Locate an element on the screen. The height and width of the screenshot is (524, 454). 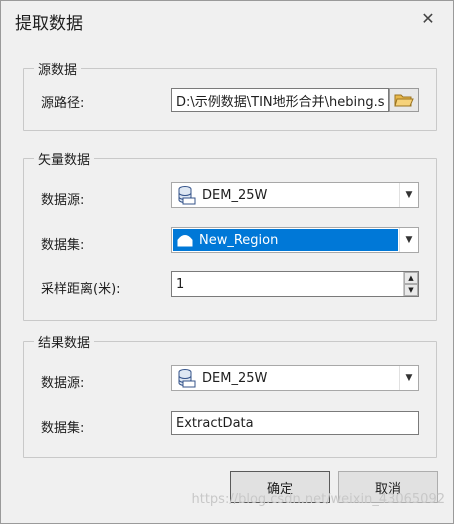
sampling-distance-spinner: 1 ▲ ▼ is located at coordinates (295, 284).